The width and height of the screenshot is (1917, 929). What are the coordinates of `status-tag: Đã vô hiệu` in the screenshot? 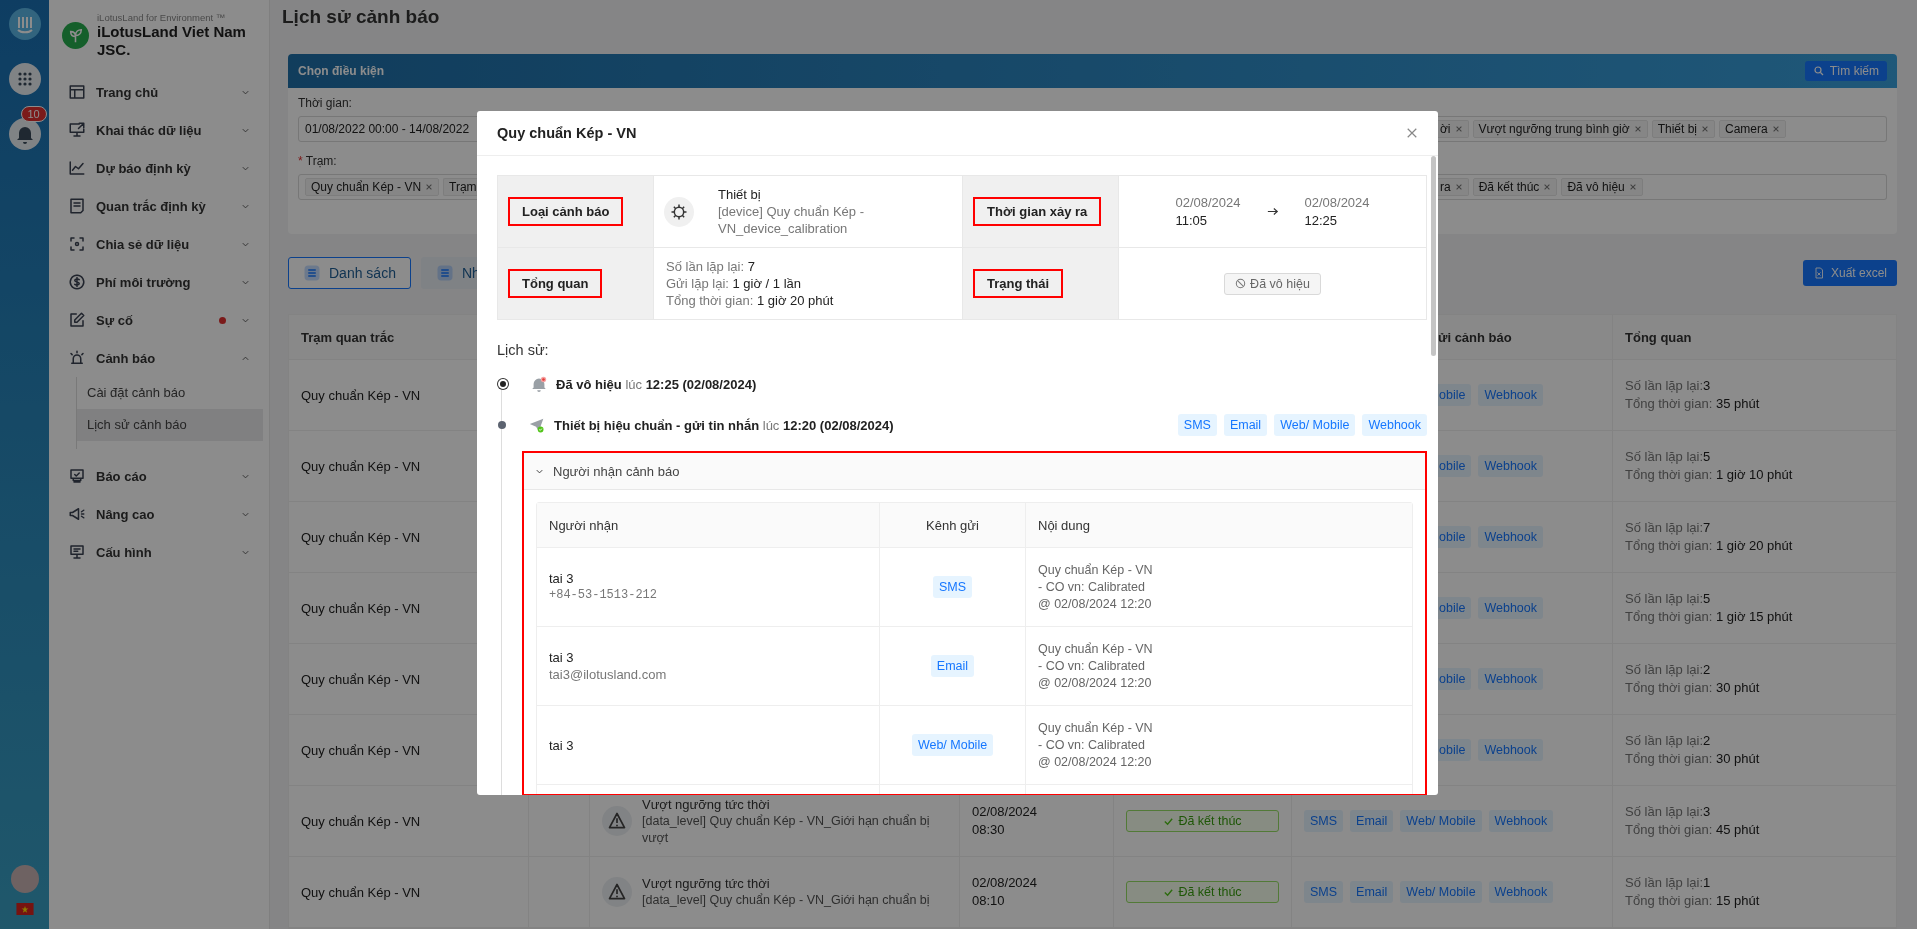 It's located at (1272, 283).